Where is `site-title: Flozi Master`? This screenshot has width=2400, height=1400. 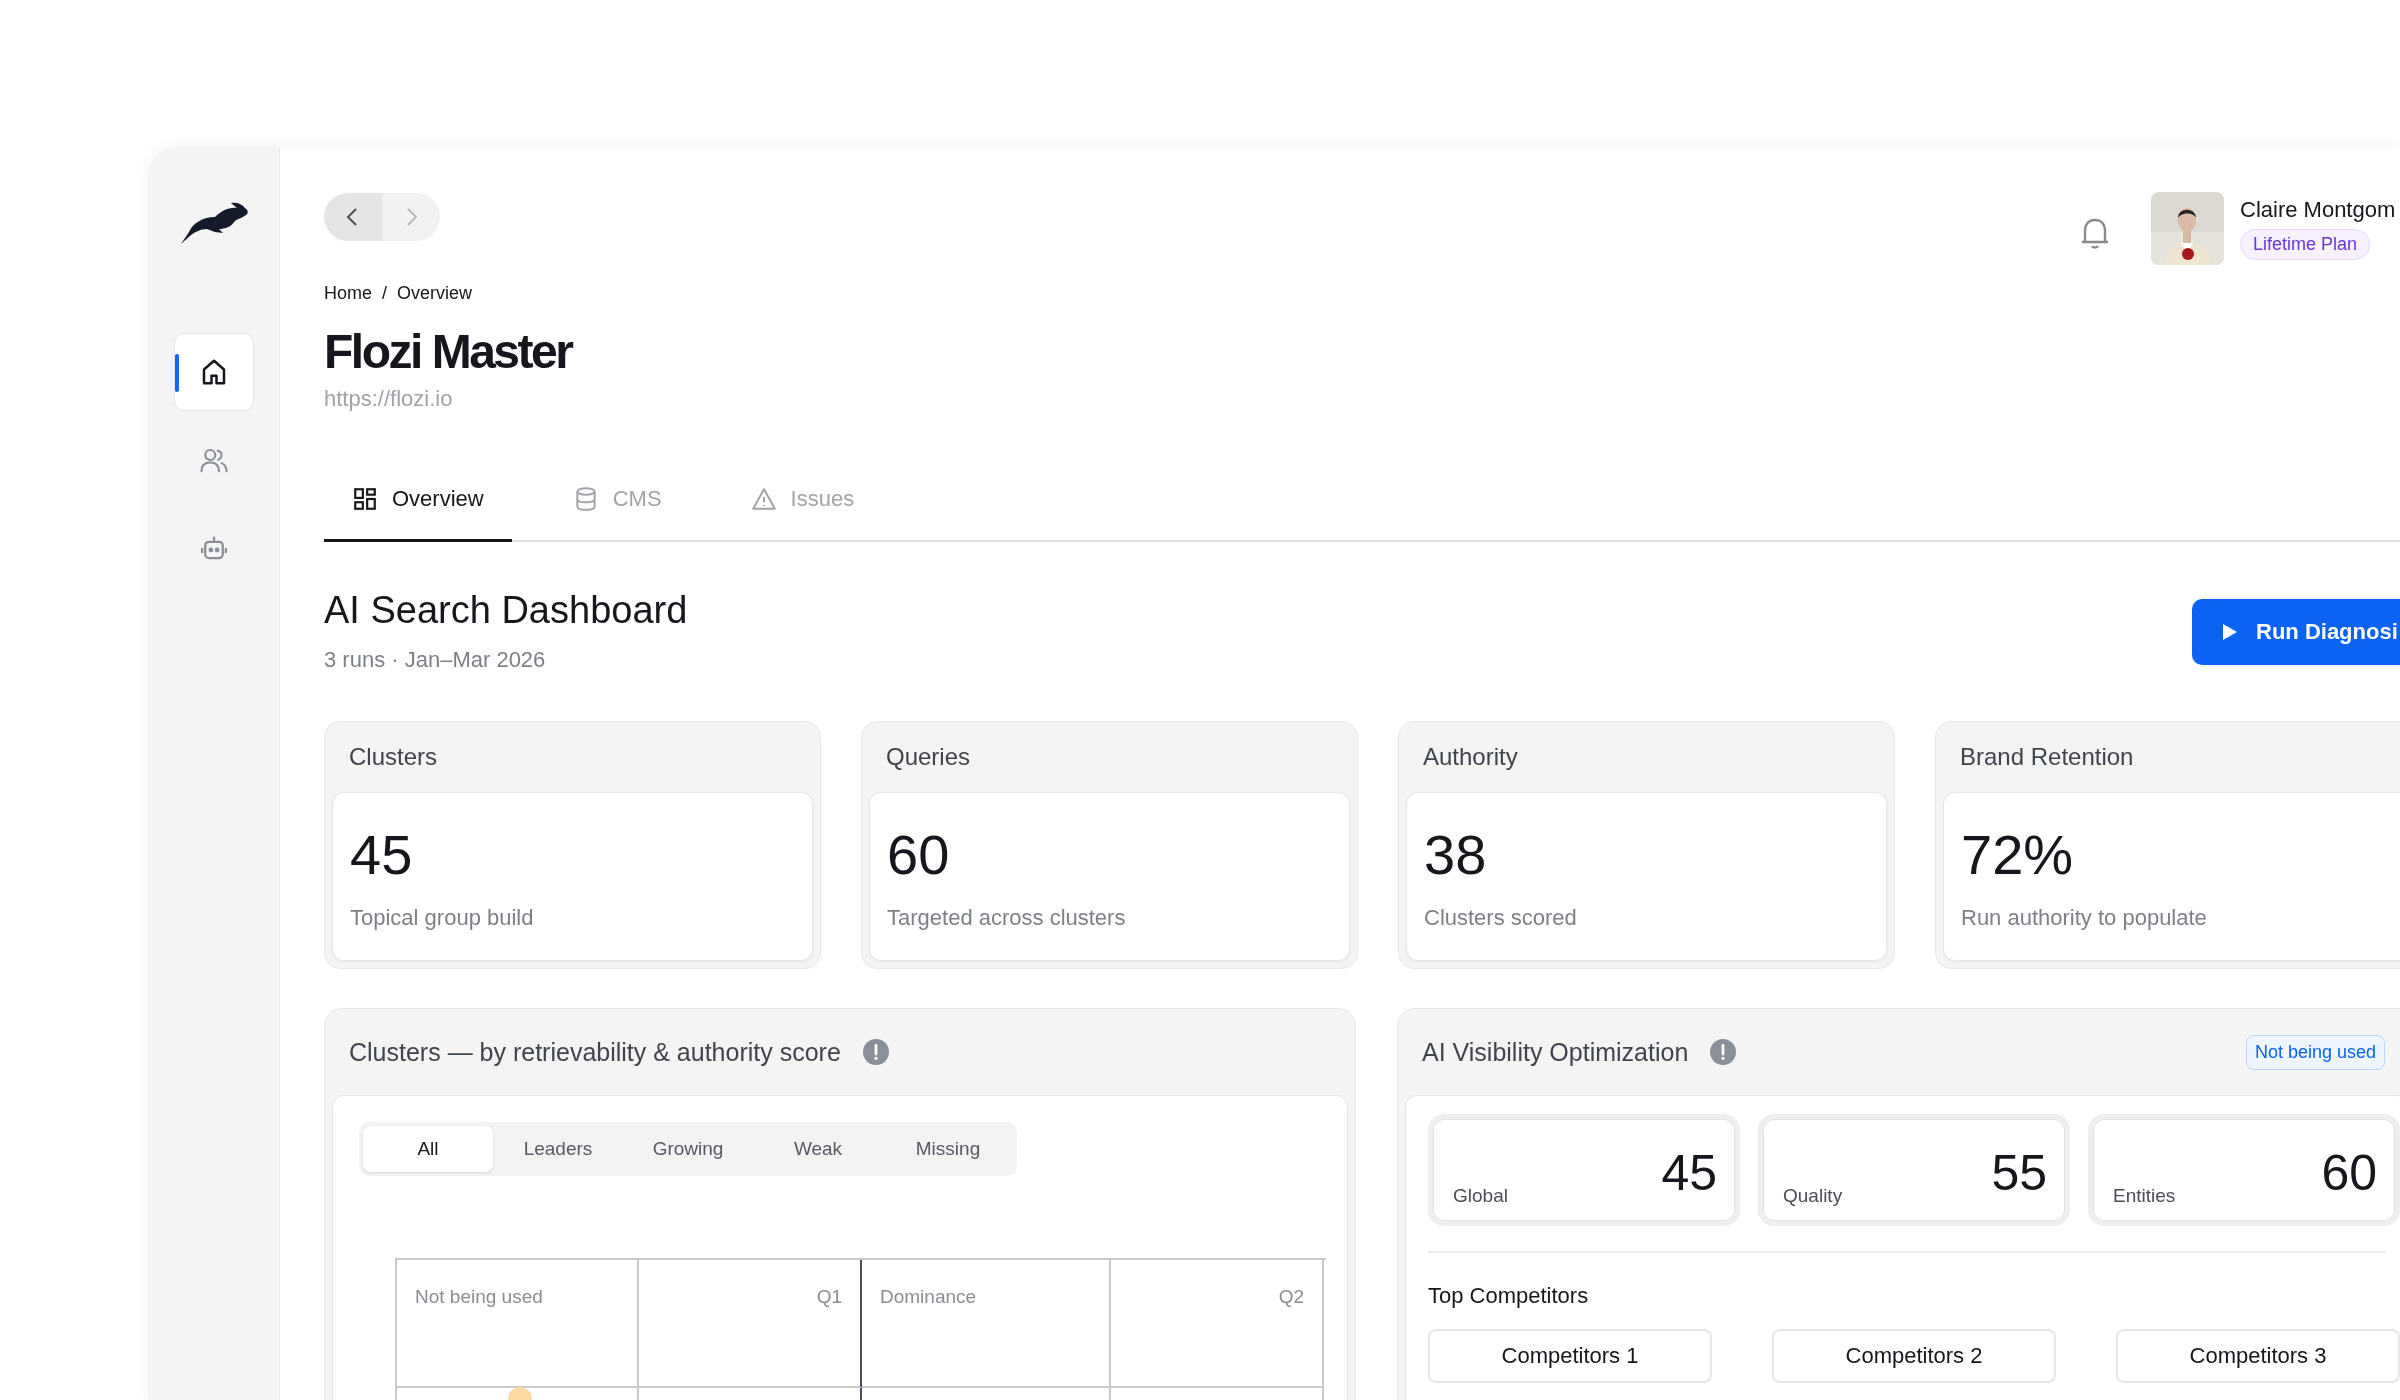
site-title: Flozi Master is located at coordinates (448, 352).